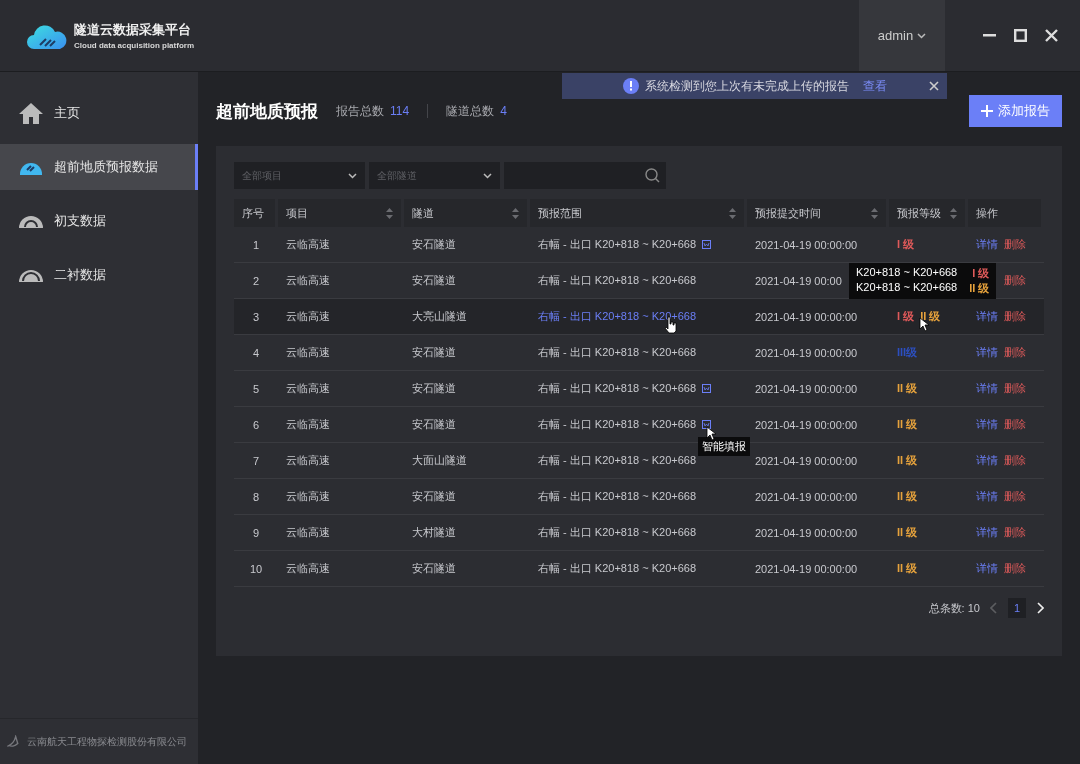 Image resolution: width=1080 pixels, height=764 pixels. I want to click on sidebar-item: 二衬数据, so click(99, 275).